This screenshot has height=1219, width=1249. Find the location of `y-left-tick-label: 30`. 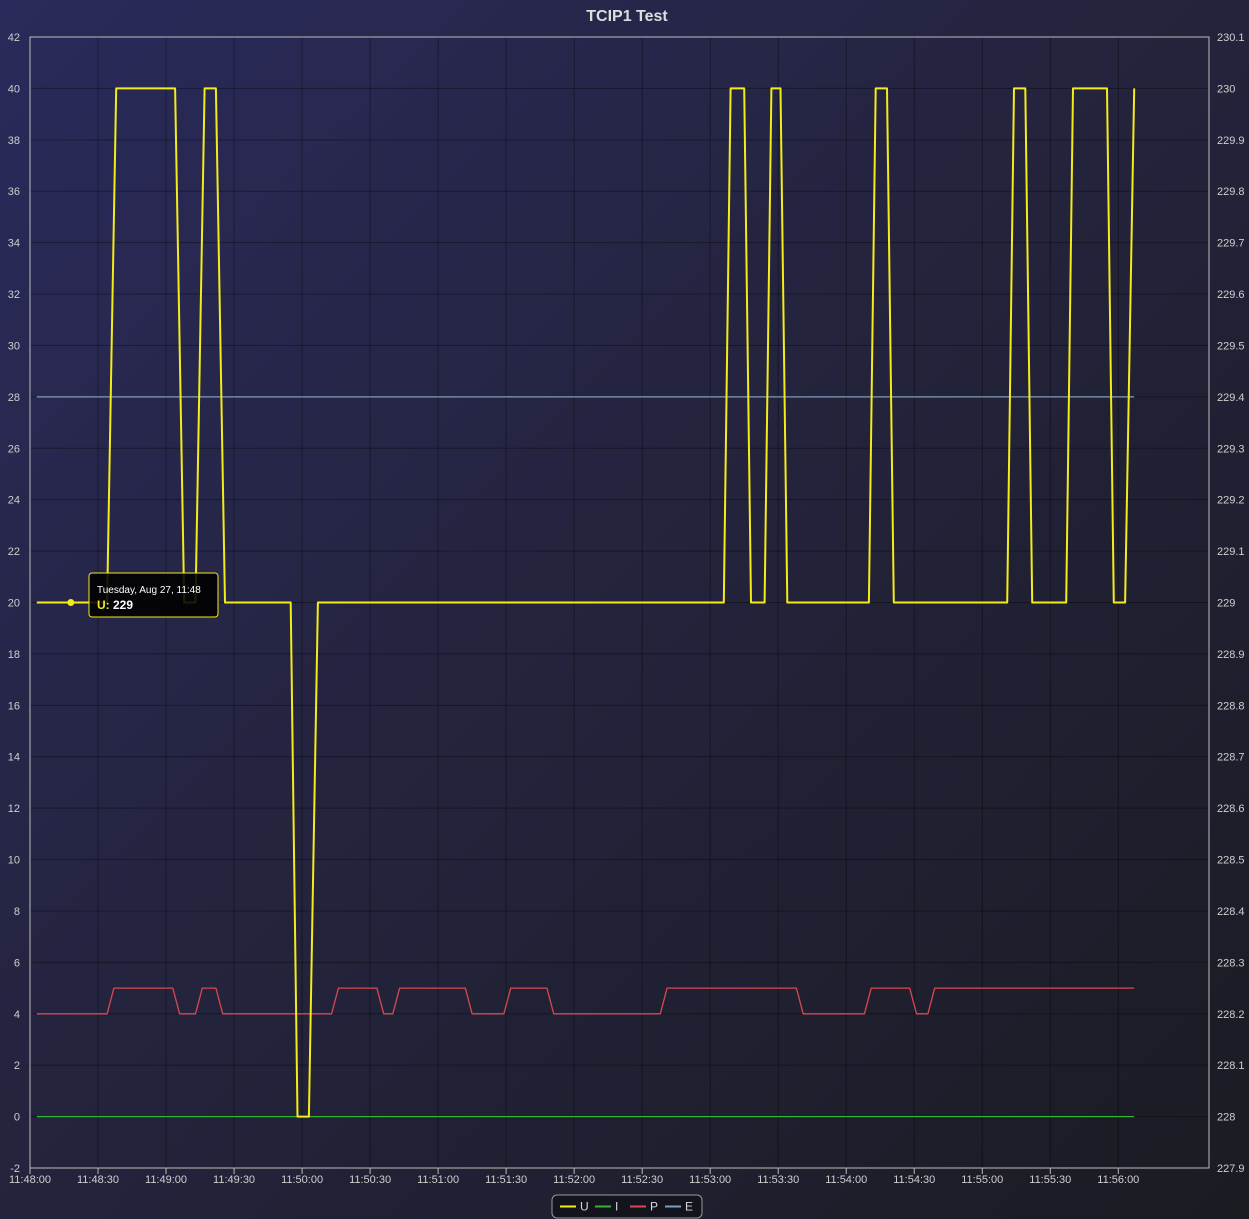

y-left-tick-label: 30 is located at coordinates (14, 346).